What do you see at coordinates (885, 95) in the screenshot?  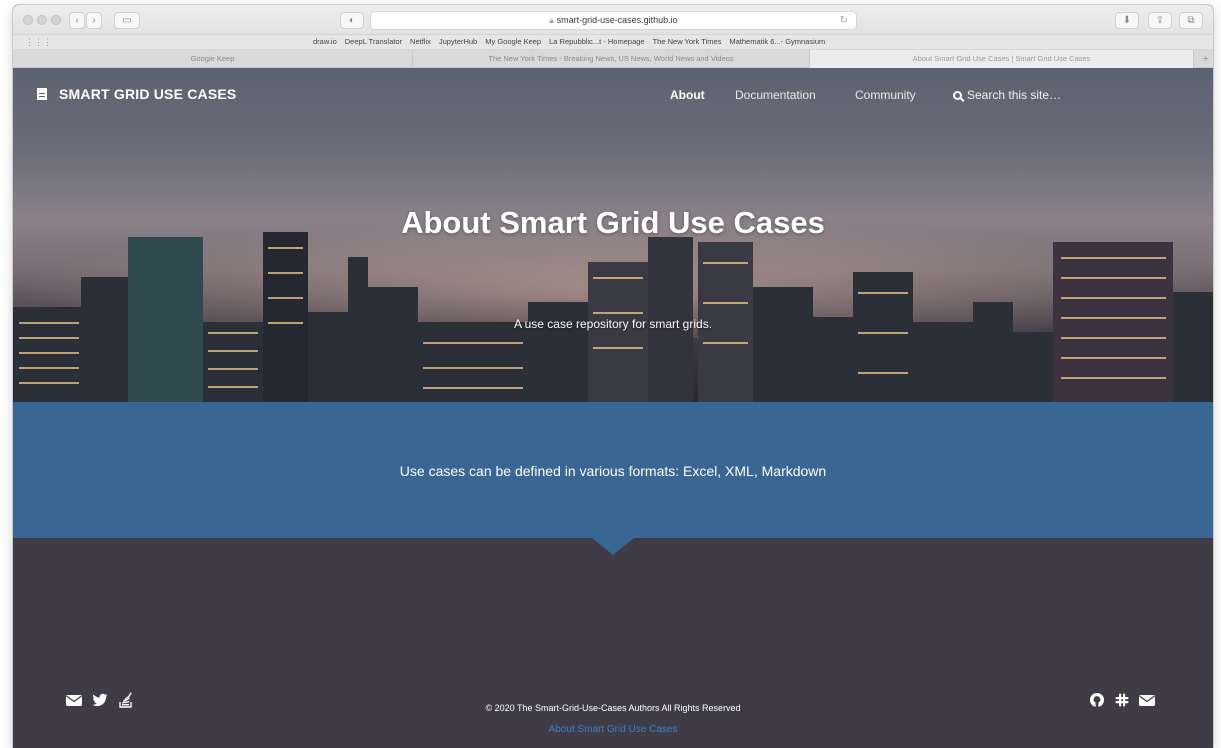 I see `nav-community: Community` at bounding box center [885, 95].